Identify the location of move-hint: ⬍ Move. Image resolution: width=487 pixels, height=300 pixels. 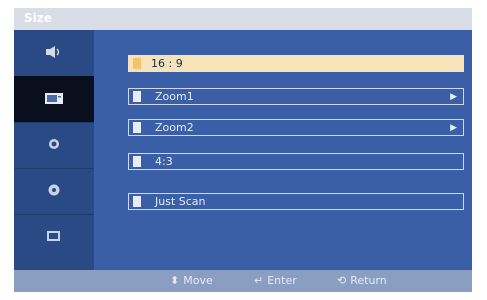
(191, 280).